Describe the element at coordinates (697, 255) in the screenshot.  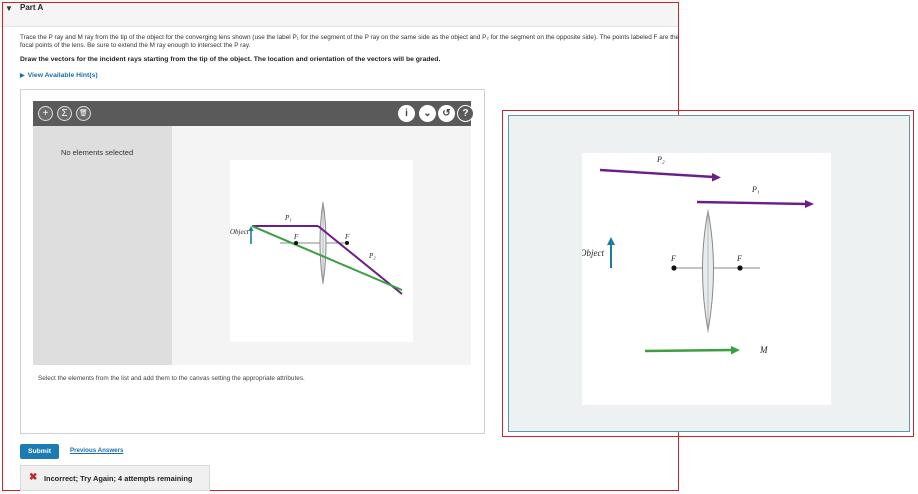
I see `answer-figure-svg: Object F F P₂ P₁ M` at that location.